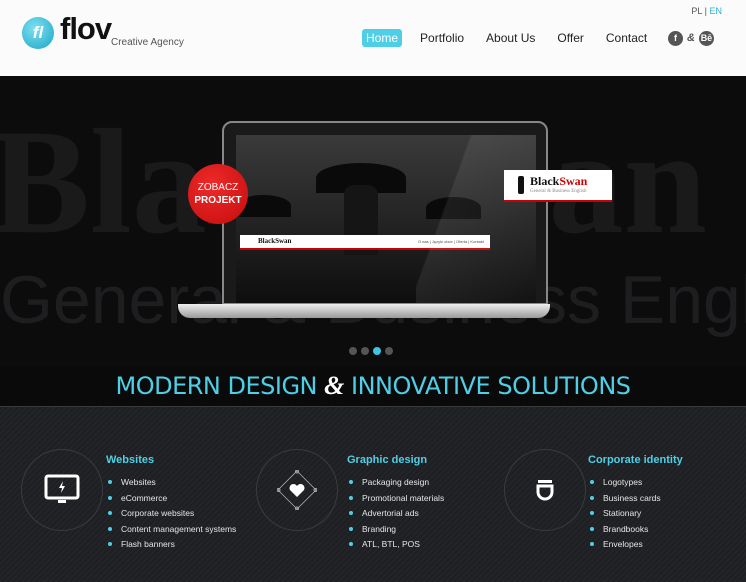 The width and height of the screenshot is (746, 582). I want to click on tagline-ampersand: &, so click(334, 385).